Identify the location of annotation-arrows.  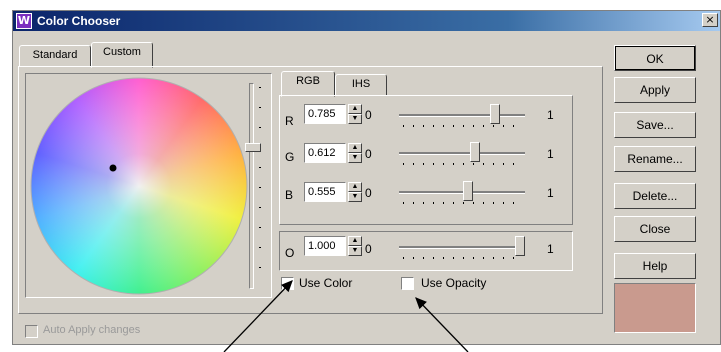
(346, 316).